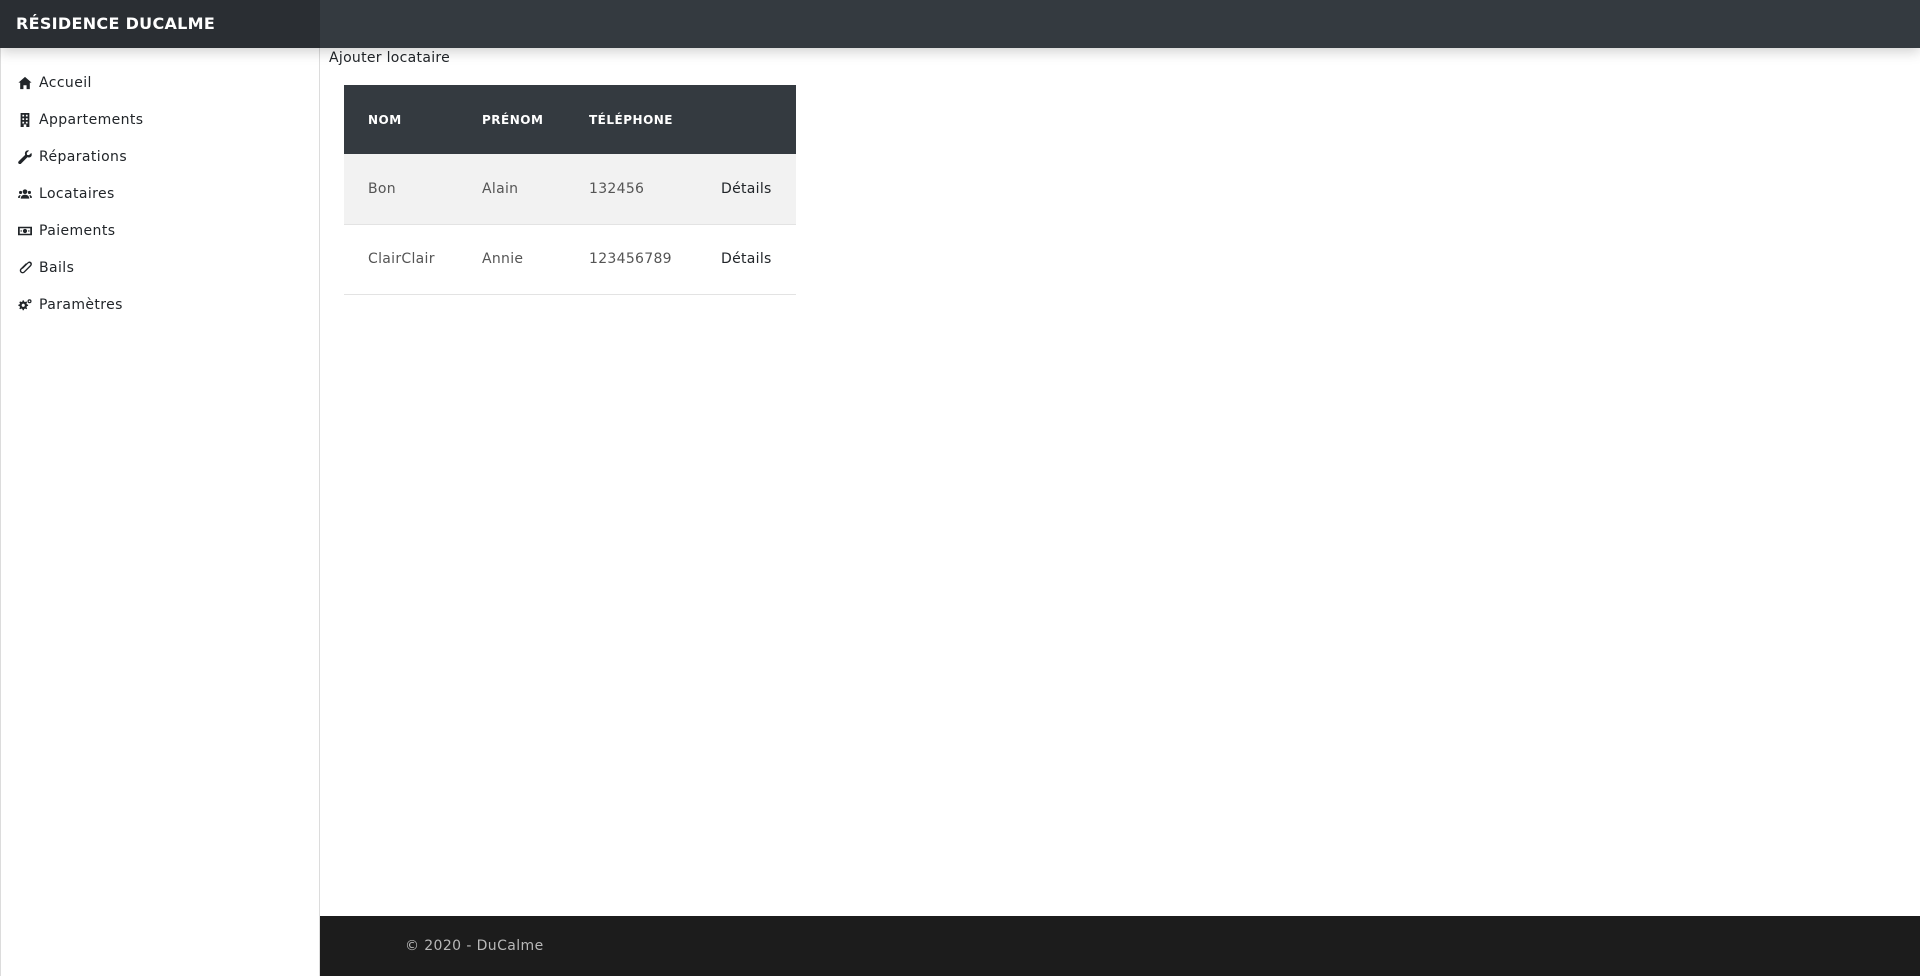  What do you see at coordinates (57, 267) in the screenshot?
I see `sidebar-item-label: Bails` at bounding box center [57, 267].